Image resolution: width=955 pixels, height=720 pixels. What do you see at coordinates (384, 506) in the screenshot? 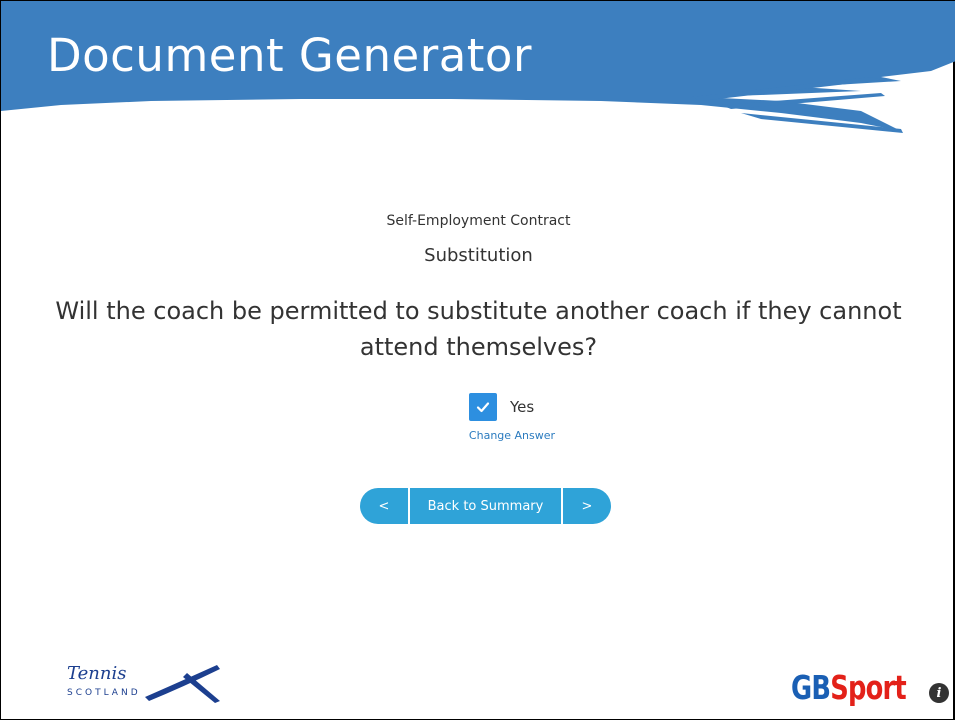
I see `previous-button: <` at bounding box center [384, 506].